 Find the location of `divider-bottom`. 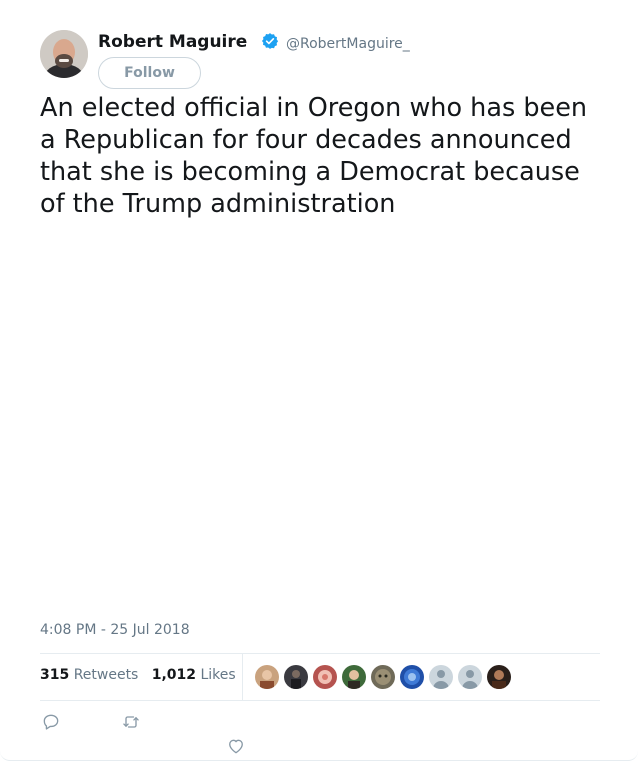

divider-bottom is located at coordinates (320, 700).